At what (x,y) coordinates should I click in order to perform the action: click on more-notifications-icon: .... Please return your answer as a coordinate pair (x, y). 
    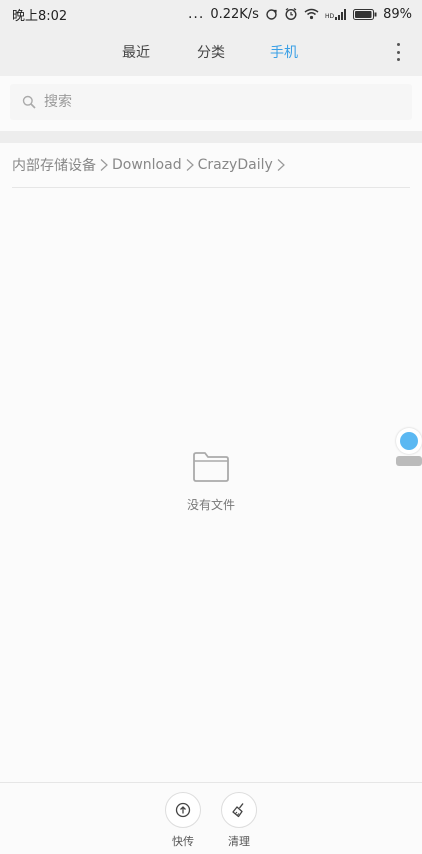
    Looking at the image, I should click on (196, 14).